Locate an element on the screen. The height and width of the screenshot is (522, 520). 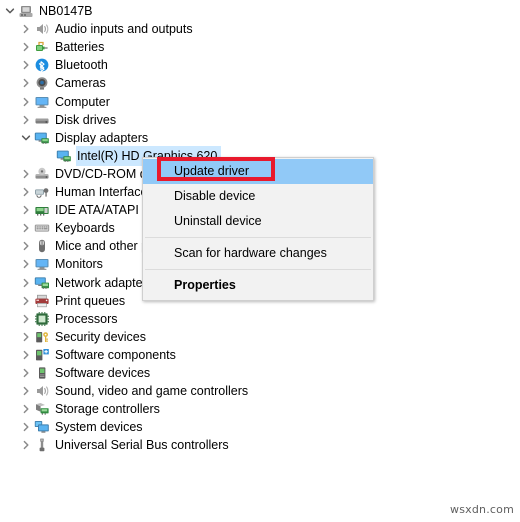
tree-item-label: Display adapters is located at coordinates (102, 137).